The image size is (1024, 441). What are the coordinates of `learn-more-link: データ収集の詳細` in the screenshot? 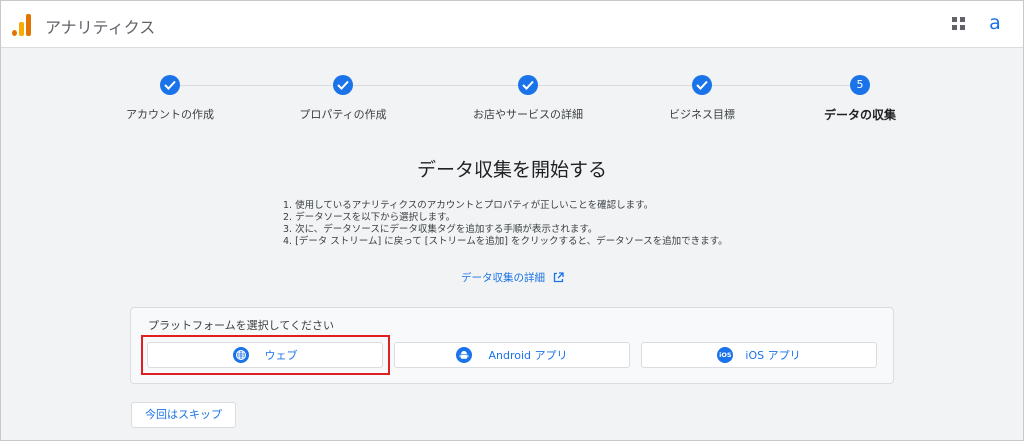 It's located at (512, 277).